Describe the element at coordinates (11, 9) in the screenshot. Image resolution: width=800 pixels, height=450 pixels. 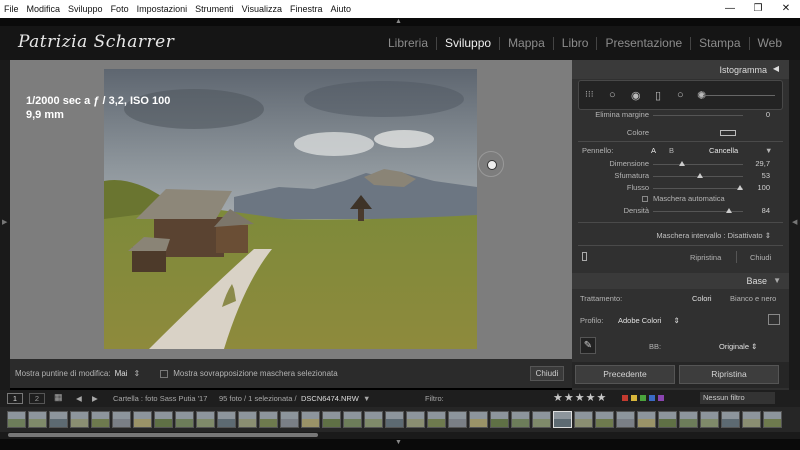
I see `menu-file: File` at that location.